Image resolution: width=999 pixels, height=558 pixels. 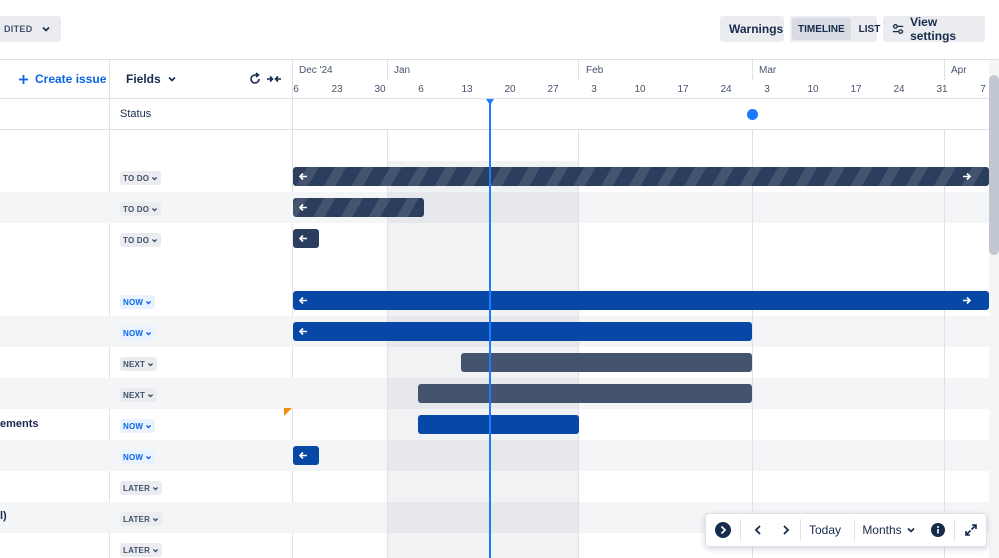 I want to click on today-marker, so click(x=490, y=102).